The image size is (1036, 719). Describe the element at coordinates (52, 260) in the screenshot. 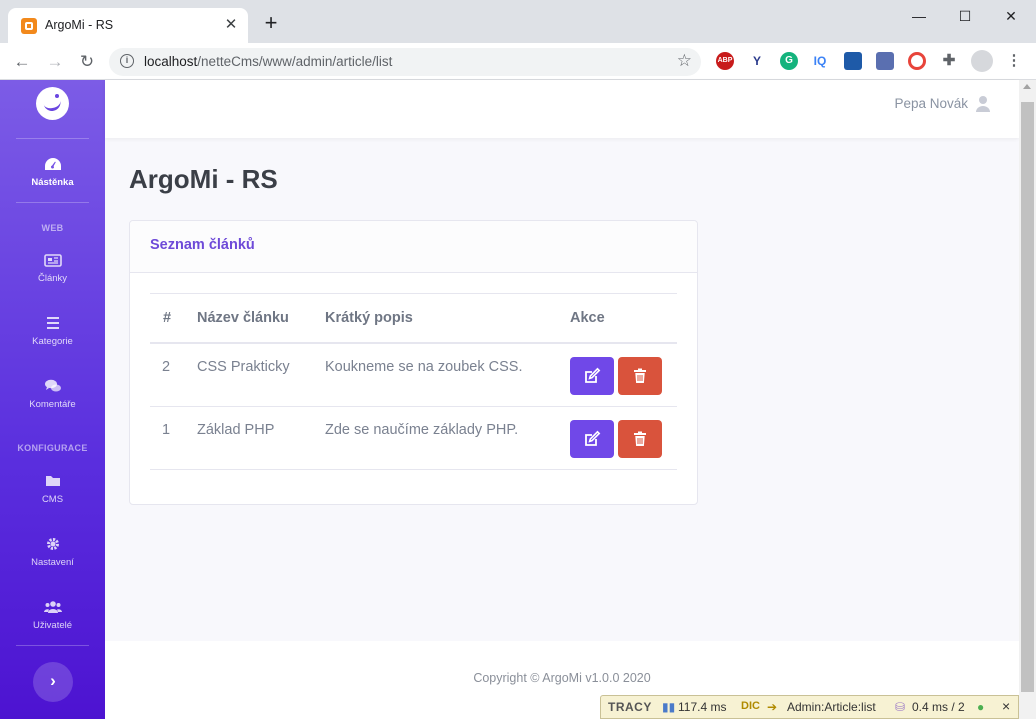

I see `newspaper-icon` at that location.